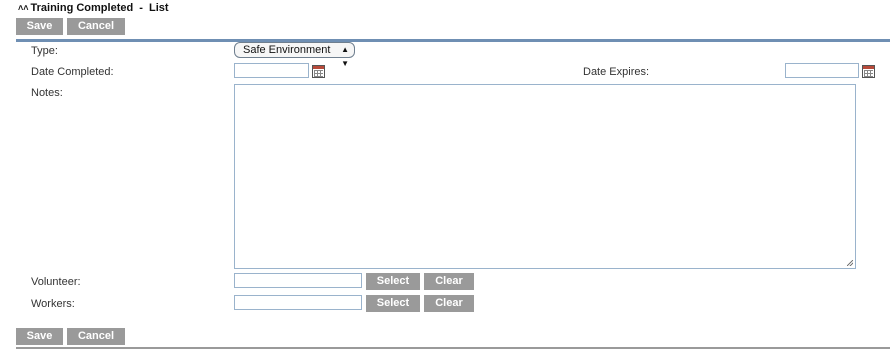 Image resolution: width=890 pixels, height=353 pixels. What do you see at coordinates (53, 304) in the screenshot?
I see `workers-label: Workers:` at bounding box center [53, 304].